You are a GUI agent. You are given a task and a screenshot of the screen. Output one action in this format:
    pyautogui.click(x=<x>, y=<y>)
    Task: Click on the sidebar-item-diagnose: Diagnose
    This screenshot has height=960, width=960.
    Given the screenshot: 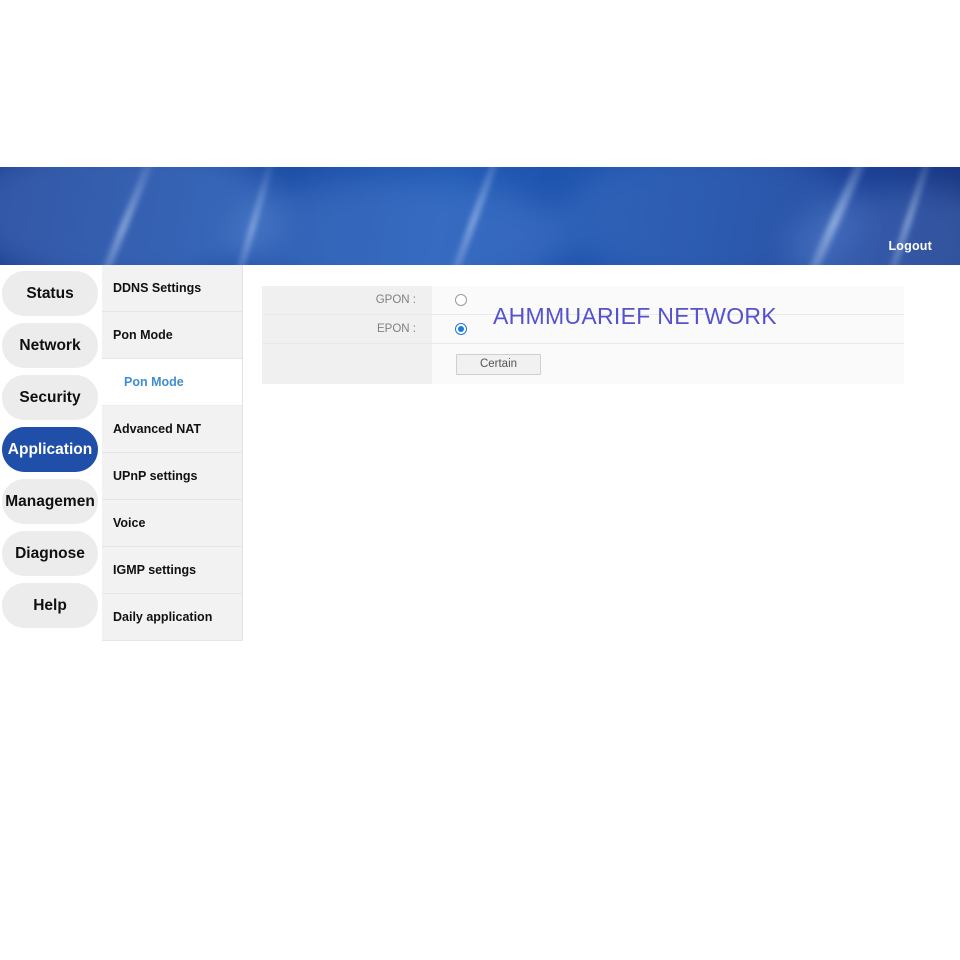 What is the action you would take?
    pyautogui.click(x=50, y=553)
    